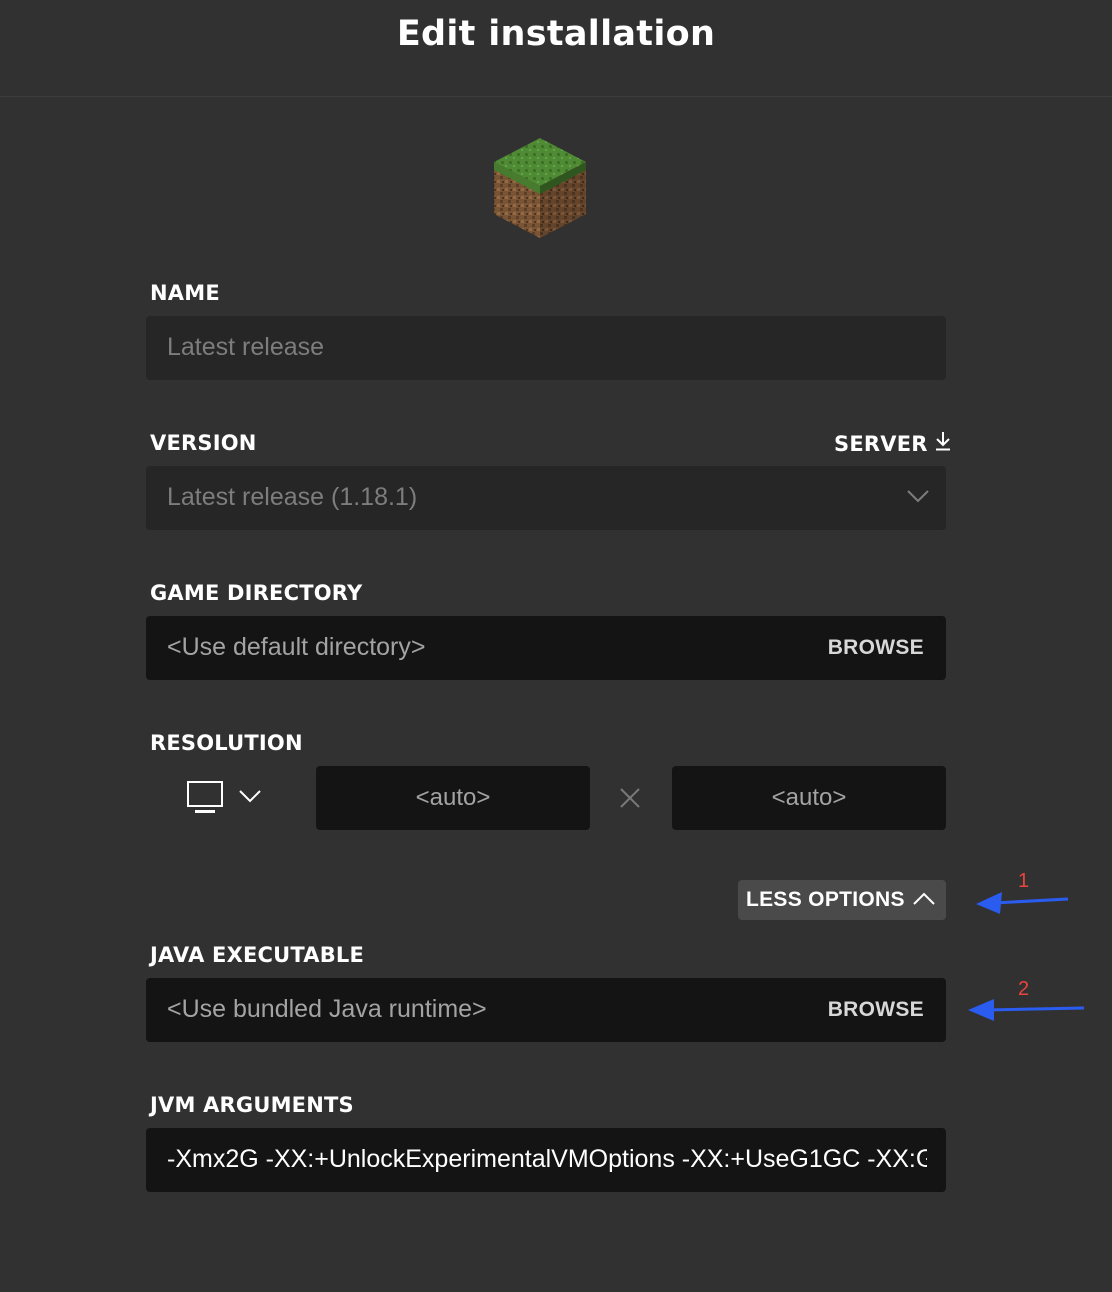 The height and width of the screenshot is (1292, 1112). Describe the element at coordinates (546, 648) in the screenshot. I see `game-directory-field: <Use default directory> BROWSE` at that location.